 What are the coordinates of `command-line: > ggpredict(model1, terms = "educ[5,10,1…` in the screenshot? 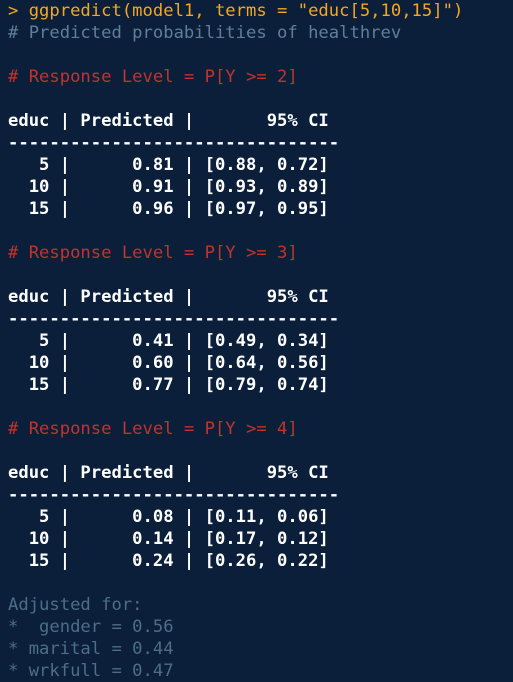 It's located at (236, 11).